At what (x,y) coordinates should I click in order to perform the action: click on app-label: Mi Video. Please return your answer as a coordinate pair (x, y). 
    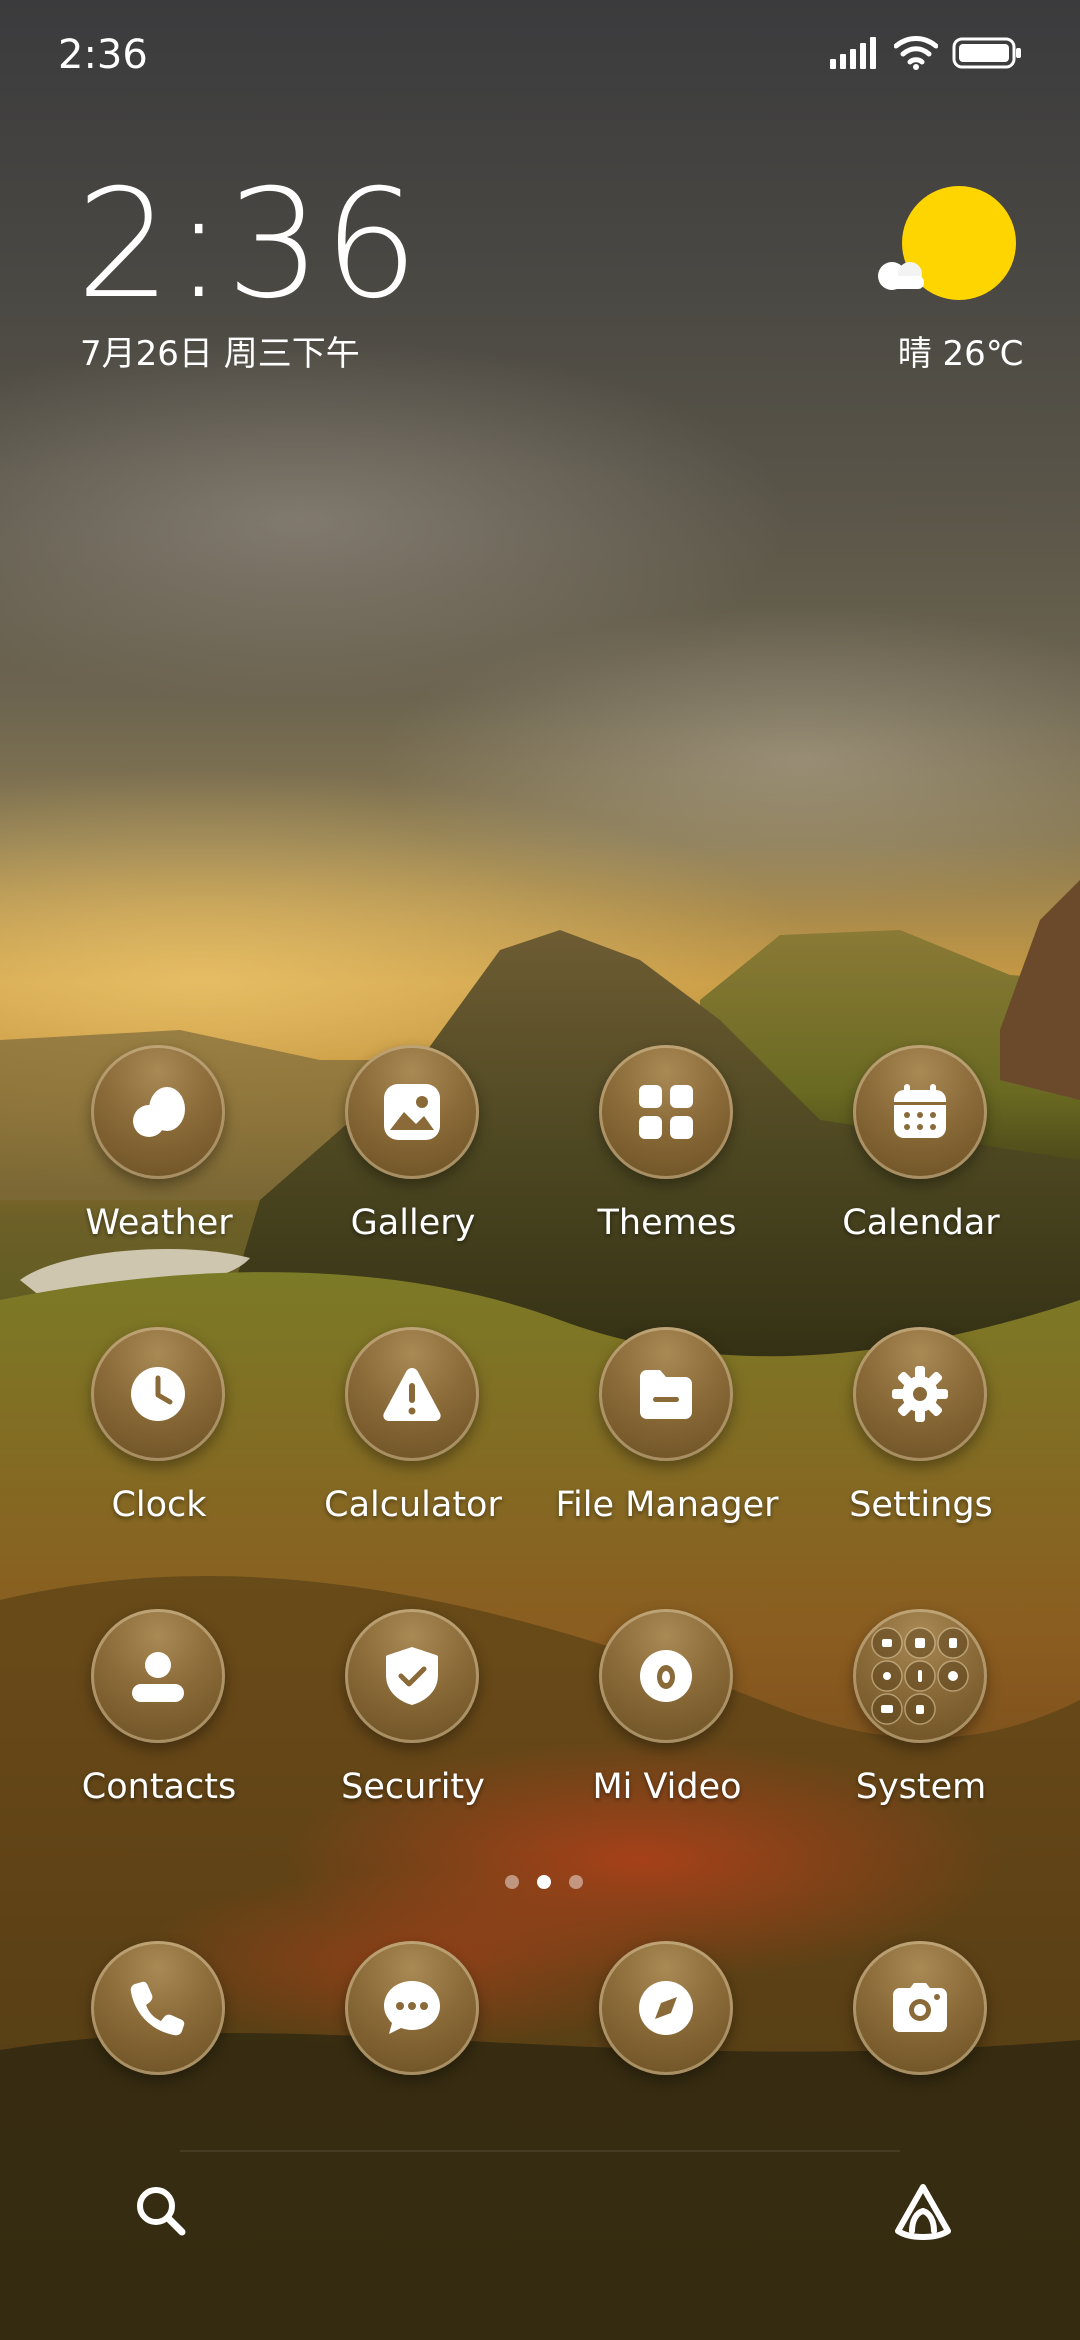
    Looking at the image, I should click on (667, 1787).